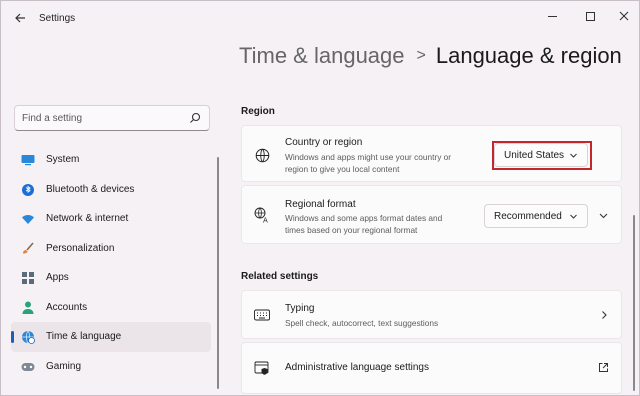 This screenshot has height=396, width=640. Describe the element at coordinates (431, 368) in the screenshot. I see `admin-language-card: Administrative language settings` at that location.